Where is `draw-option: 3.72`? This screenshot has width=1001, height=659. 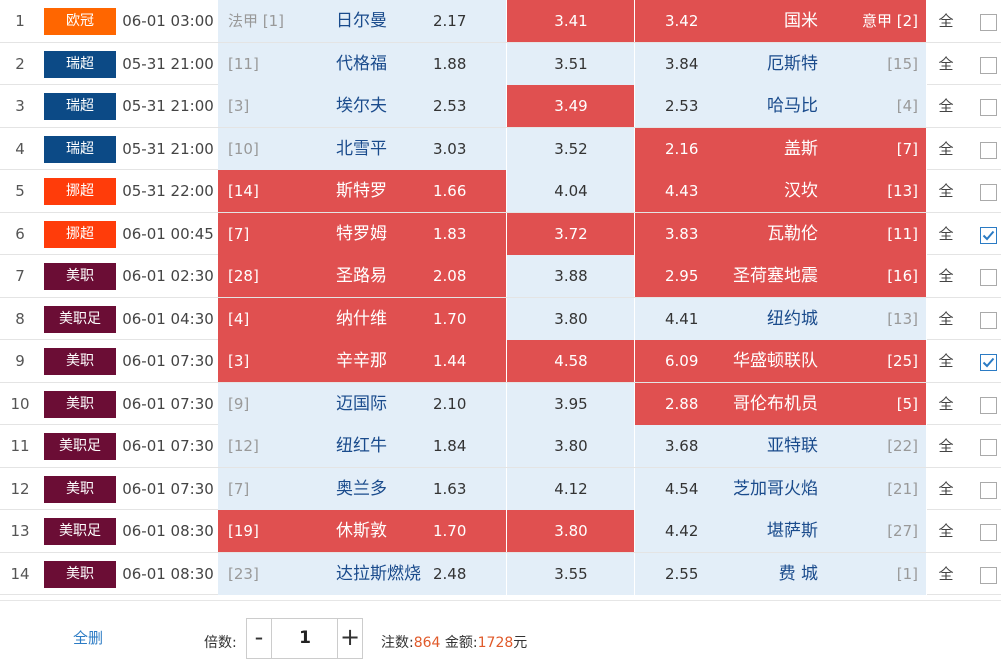
draw-option: 3.72 is located at coordinates (571, 233).